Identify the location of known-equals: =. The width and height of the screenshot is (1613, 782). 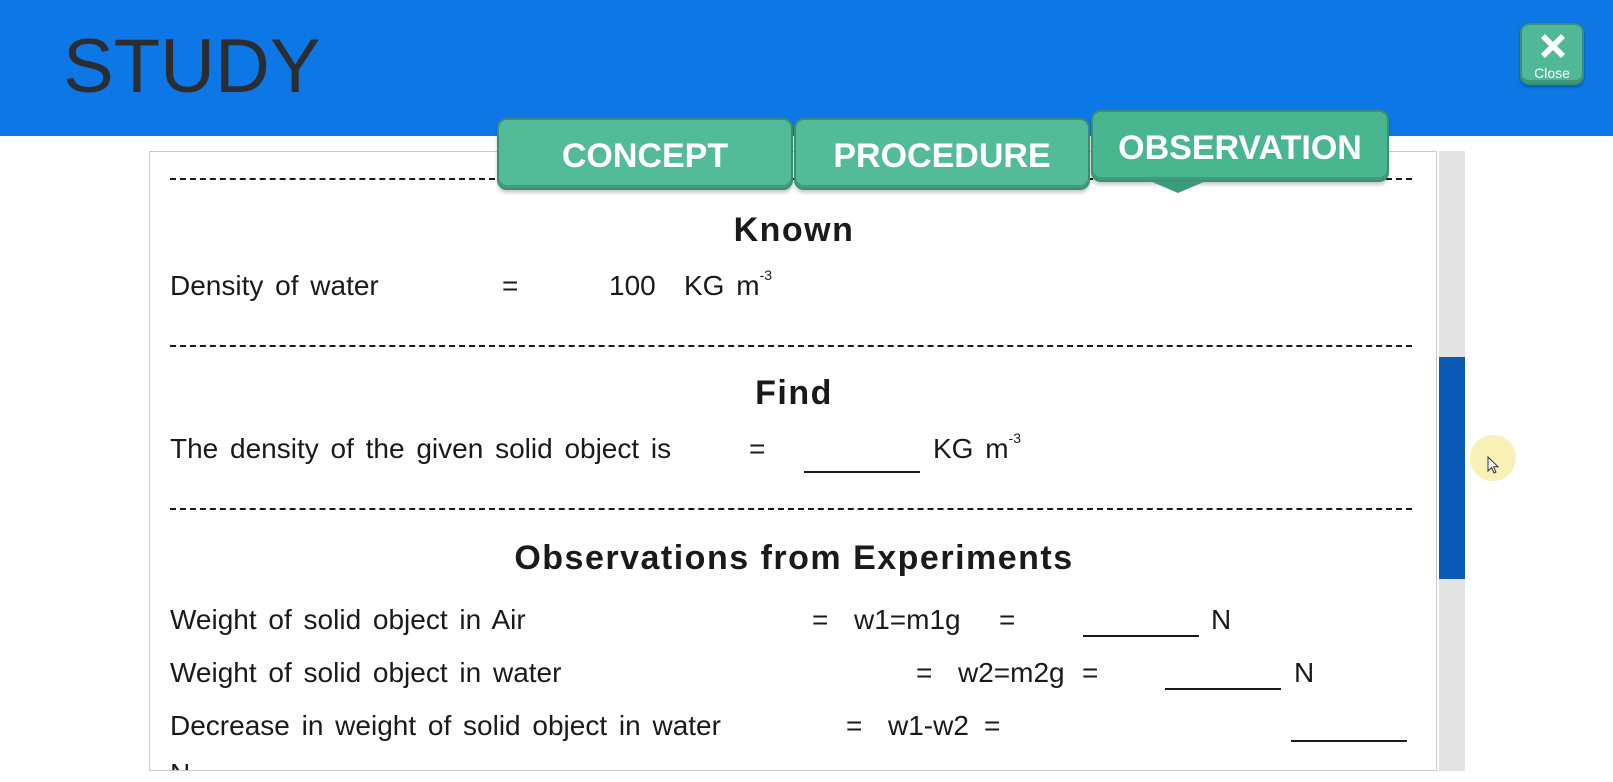
(510, 285).